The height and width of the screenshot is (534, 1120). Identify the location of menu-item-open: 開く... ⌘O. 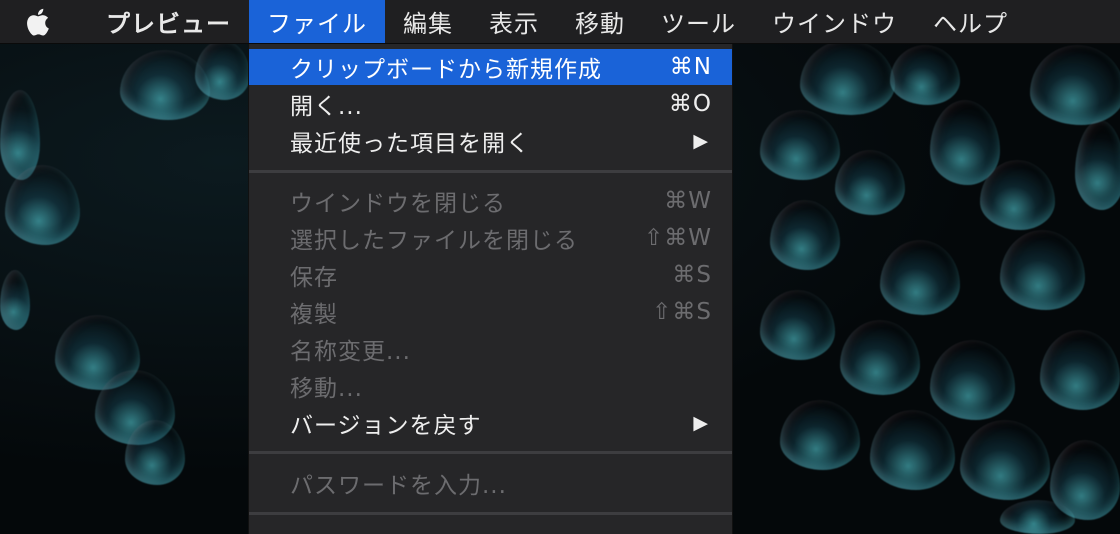
(490, 104).